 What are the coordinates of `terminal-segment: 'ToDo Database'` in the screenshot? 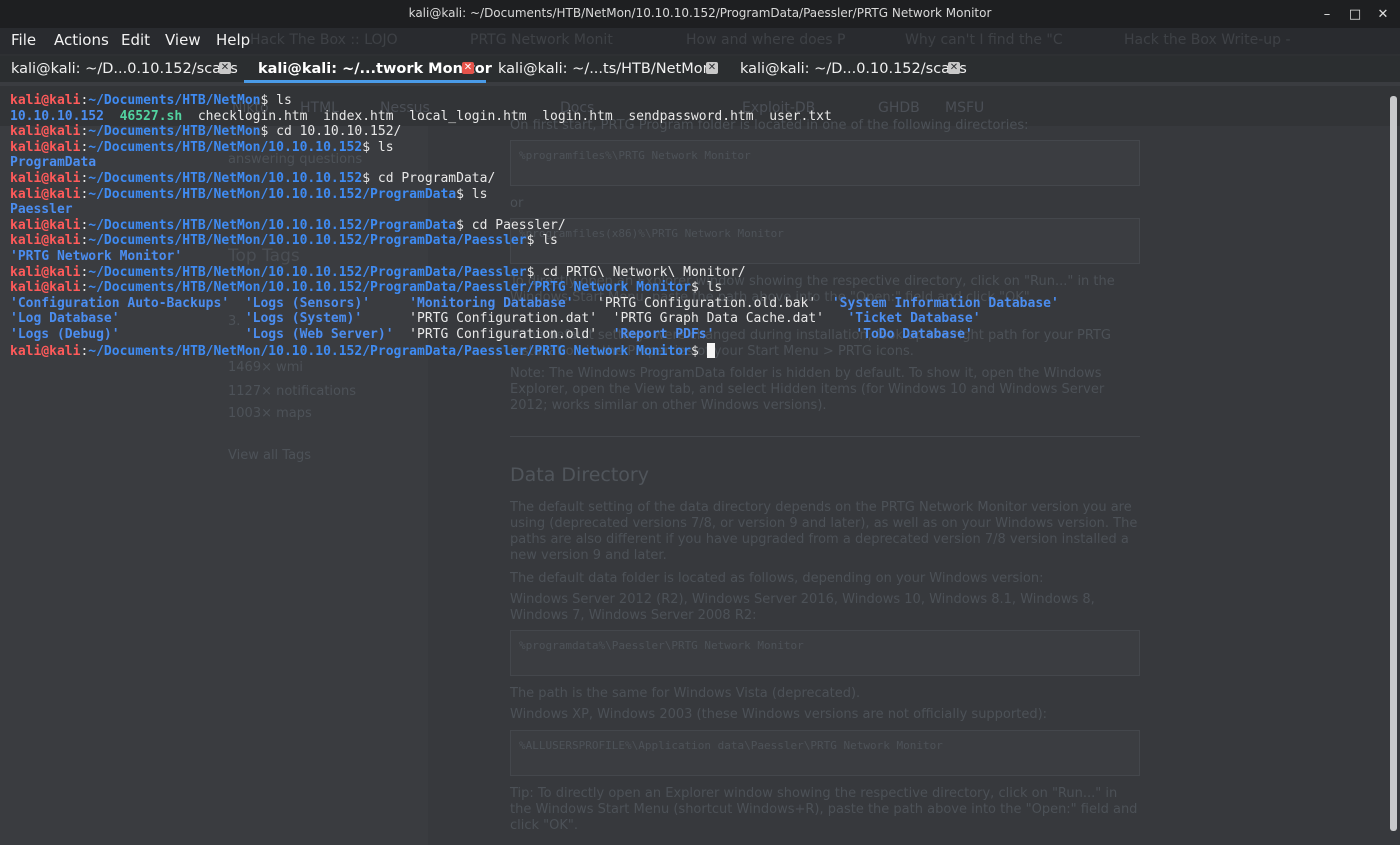 It's located at (914, 334).